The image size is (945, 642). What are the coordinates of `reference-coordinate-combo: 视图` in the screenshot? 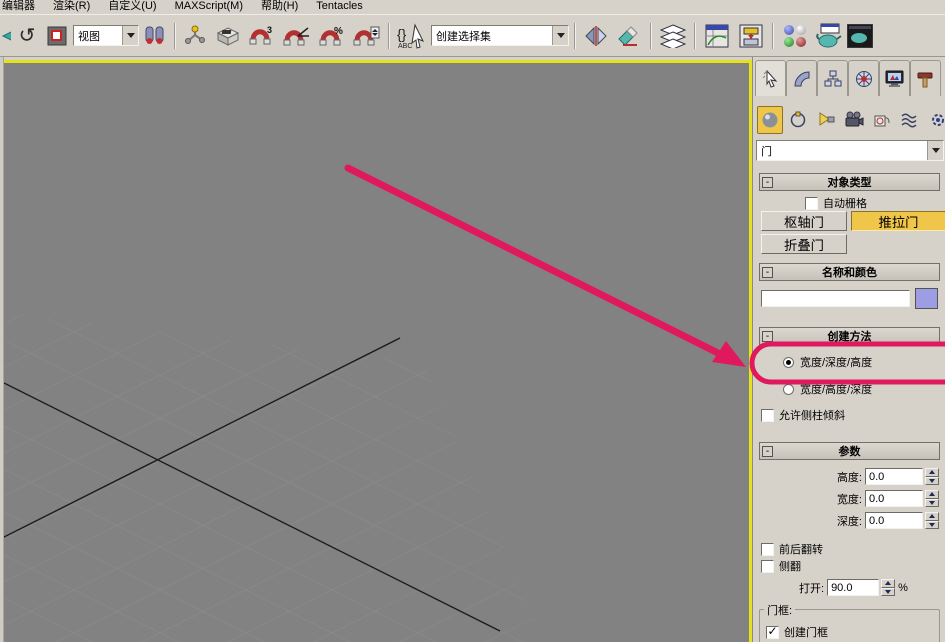 It's located at (106, 35).